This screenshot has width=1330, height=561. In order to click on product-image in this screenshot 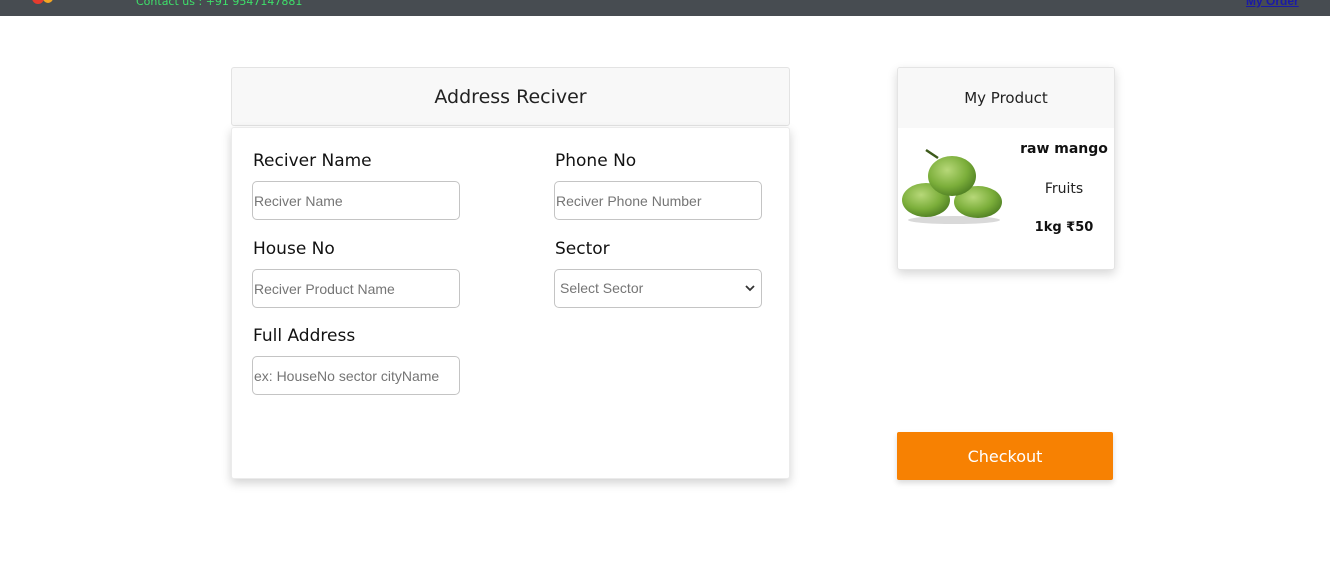, I will do `click(952, 186)`.